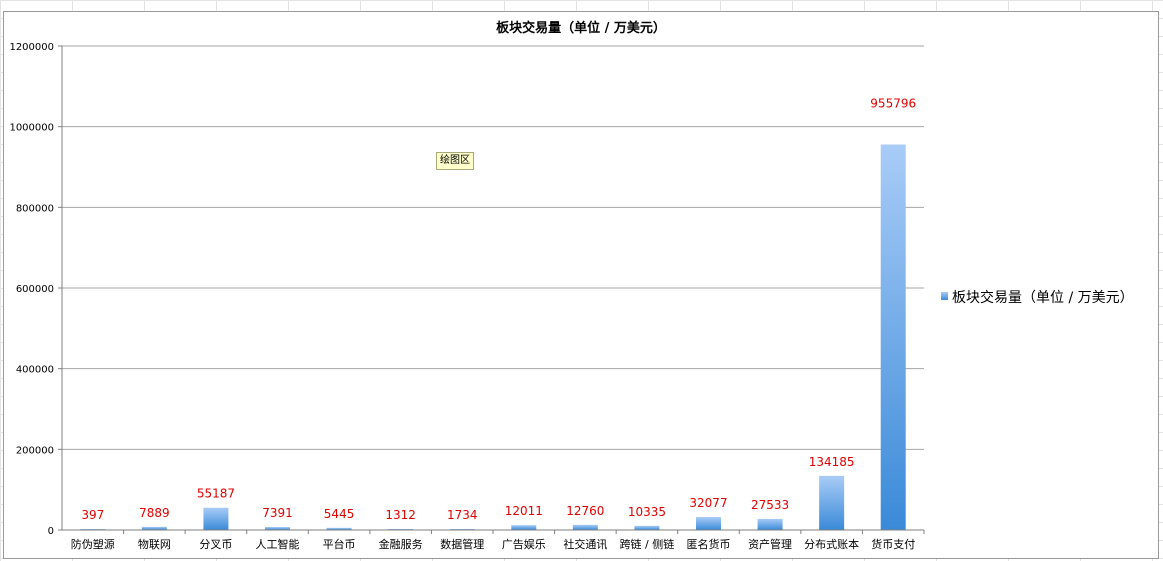  I want to click on y-tick-label: 1200000, so click(31, 47).